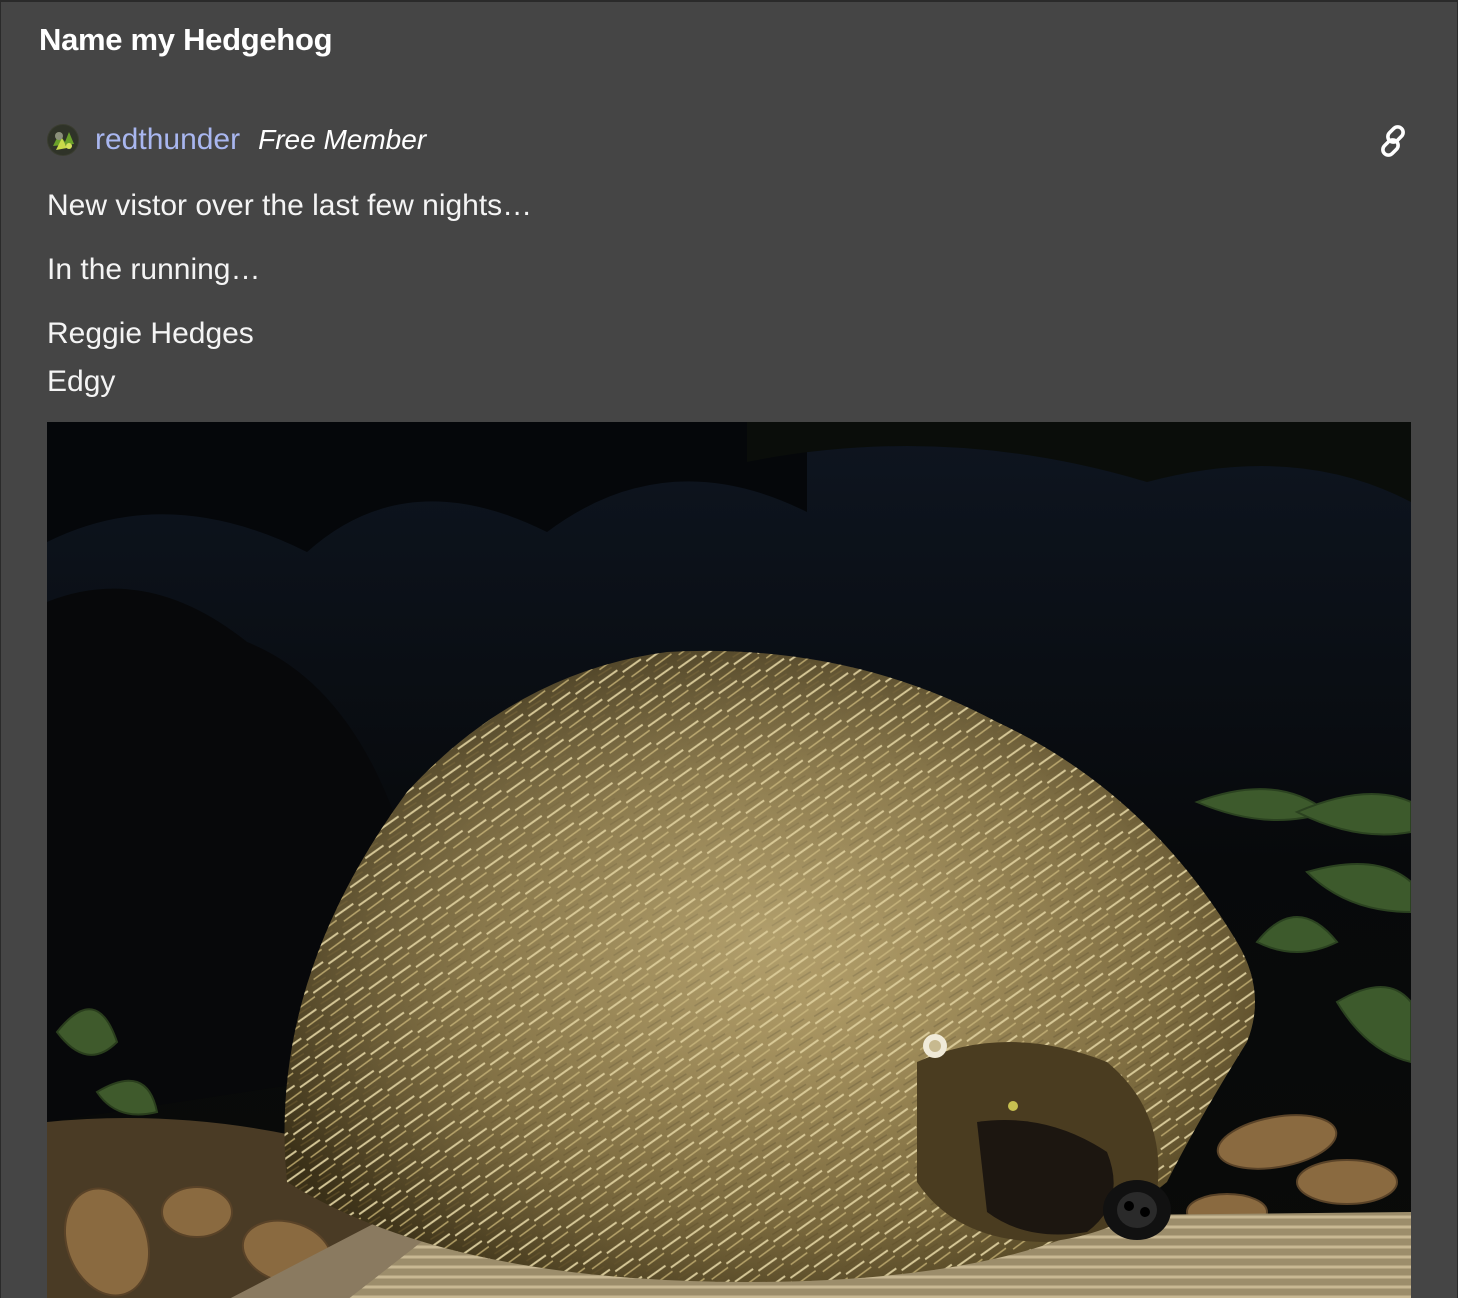  I want to click on name-option: Edgy, so click(81, 381).